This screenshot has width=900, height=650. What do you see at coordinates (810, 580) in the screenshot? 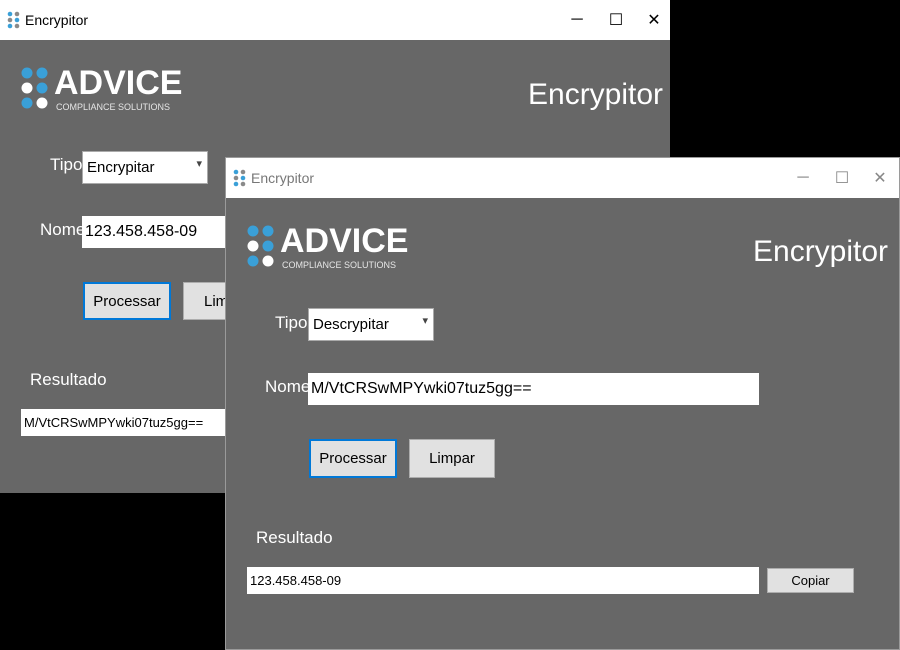
I see `copiar-button: Copiar` at bounding box center [810, 580].